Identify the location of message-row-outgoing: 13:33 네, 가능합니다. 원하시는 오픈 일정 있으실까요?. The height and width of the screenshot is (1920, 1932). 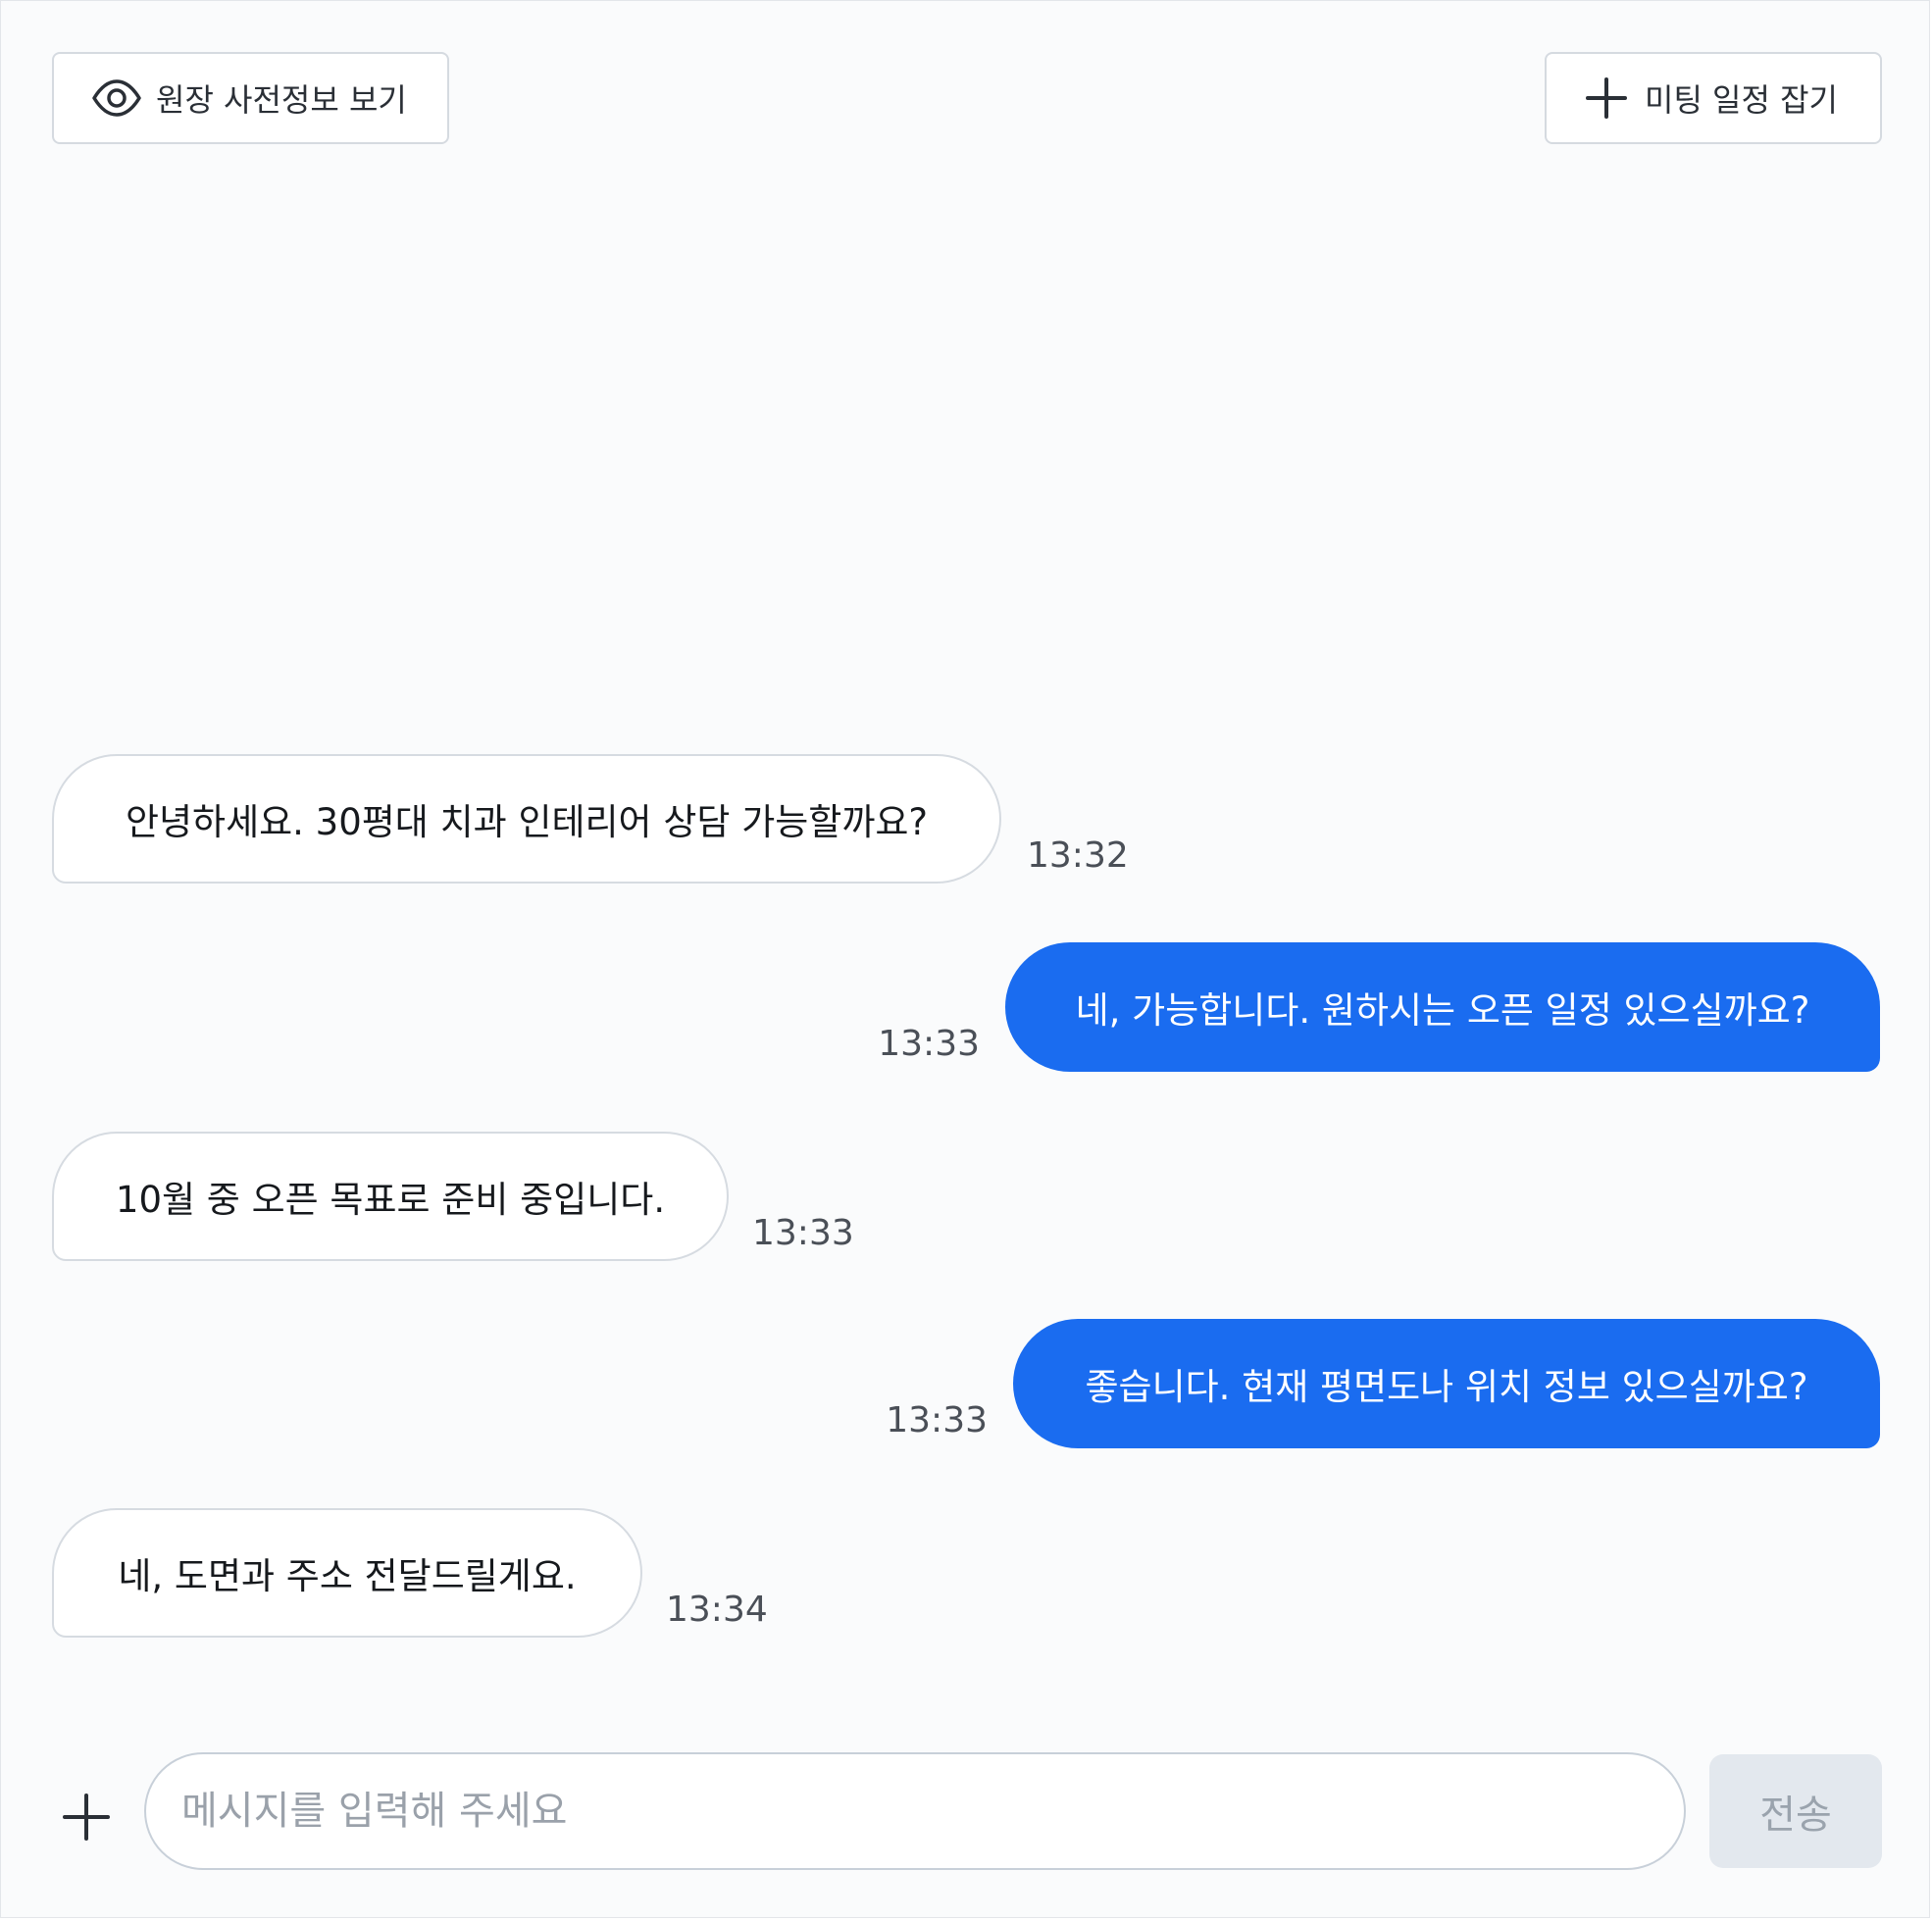
(1379, 1007).